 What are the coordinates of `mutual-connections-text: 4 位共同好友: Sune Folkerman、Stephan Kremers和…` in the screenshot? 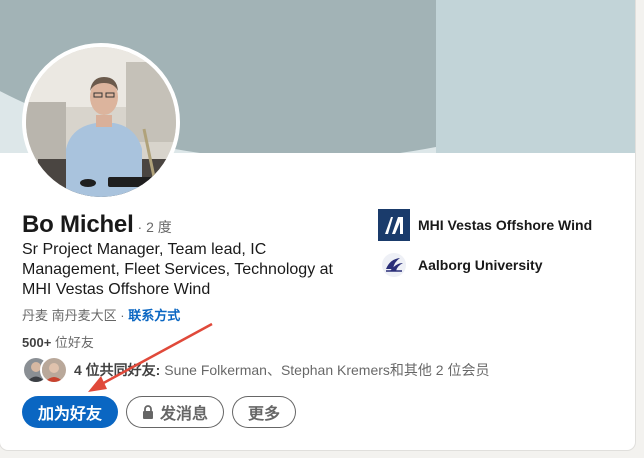 It's located at (281, 370).